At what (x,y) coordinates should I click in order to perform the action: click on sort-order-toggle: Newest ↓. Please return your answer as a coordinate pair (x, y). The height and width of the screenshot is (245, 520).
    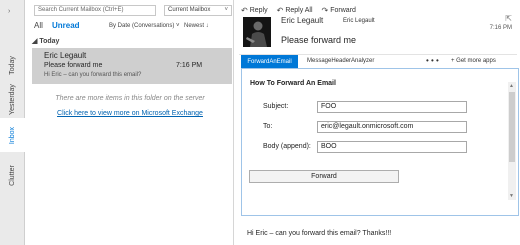
    Looking at the image, I should click on (196, 26).